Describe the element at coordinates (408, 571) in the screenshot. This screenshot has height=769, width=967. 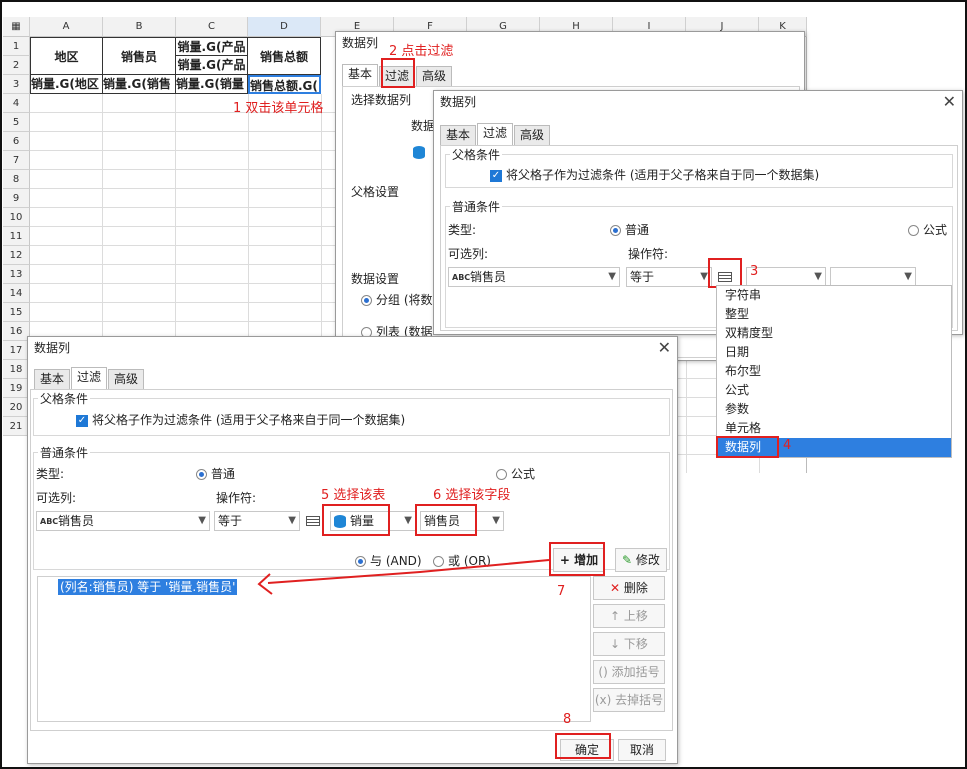
I see `arrow-line` at that location.